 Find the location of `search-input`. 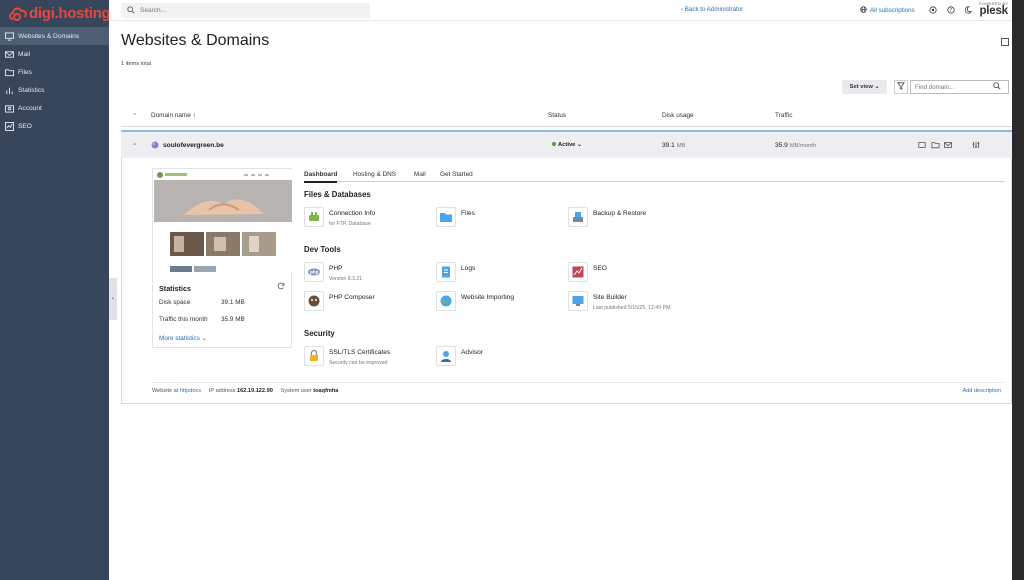

search-input is located at coordinates (240, 10).